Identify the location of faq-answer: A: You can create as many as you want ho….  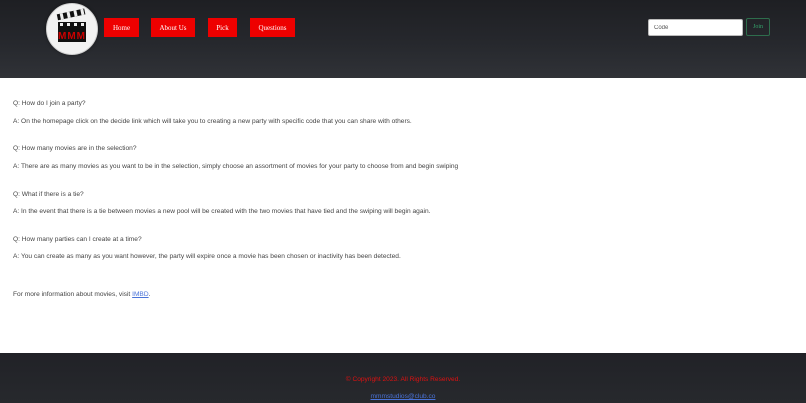
(207, 256).